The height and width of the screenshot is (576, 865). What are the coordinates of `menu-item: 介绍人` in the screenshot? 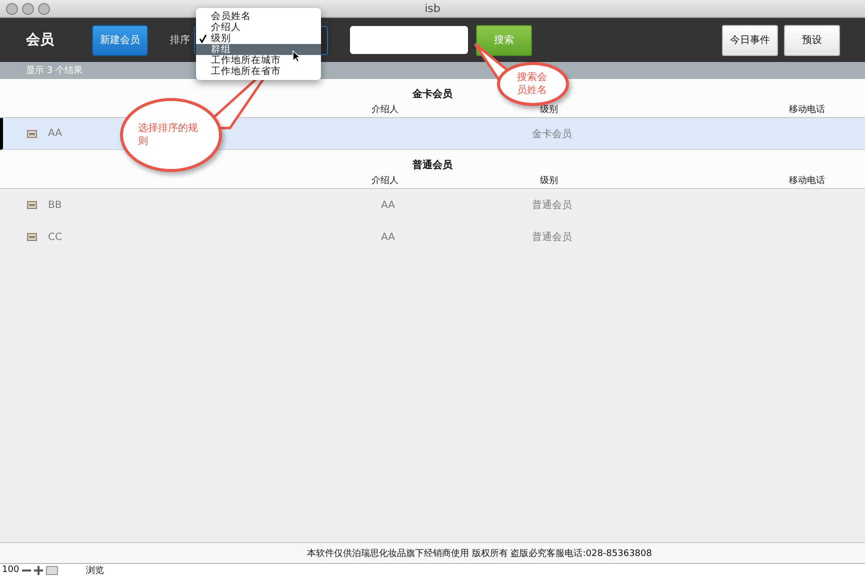 It's located at (258, 27).